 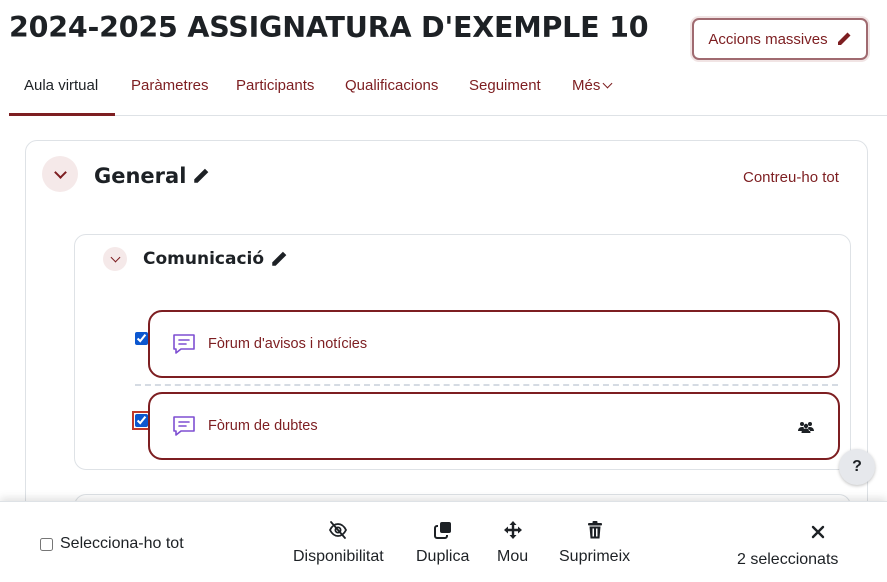 I want to click on active-tab-indicator, so click(x=62, y=114).